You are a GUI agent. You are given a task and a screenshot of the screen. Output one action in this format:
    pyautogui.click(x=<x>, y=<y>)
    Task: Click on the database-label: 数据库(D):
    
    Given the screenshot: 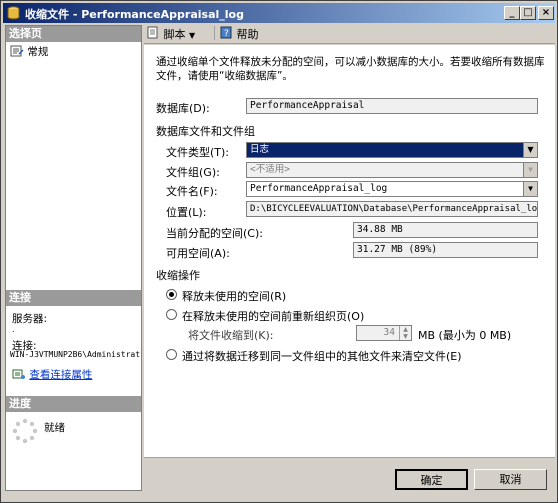 What is the action you would take?
    pyautogui.click(x=183, y=108)
    